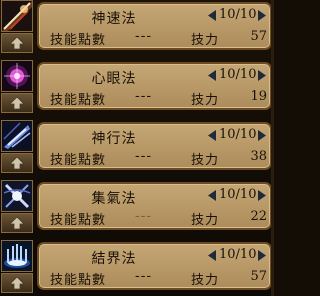  Describe the element at coordinates (114, 19) in the screenshot. I see `skill-name: 神速法` at that location.